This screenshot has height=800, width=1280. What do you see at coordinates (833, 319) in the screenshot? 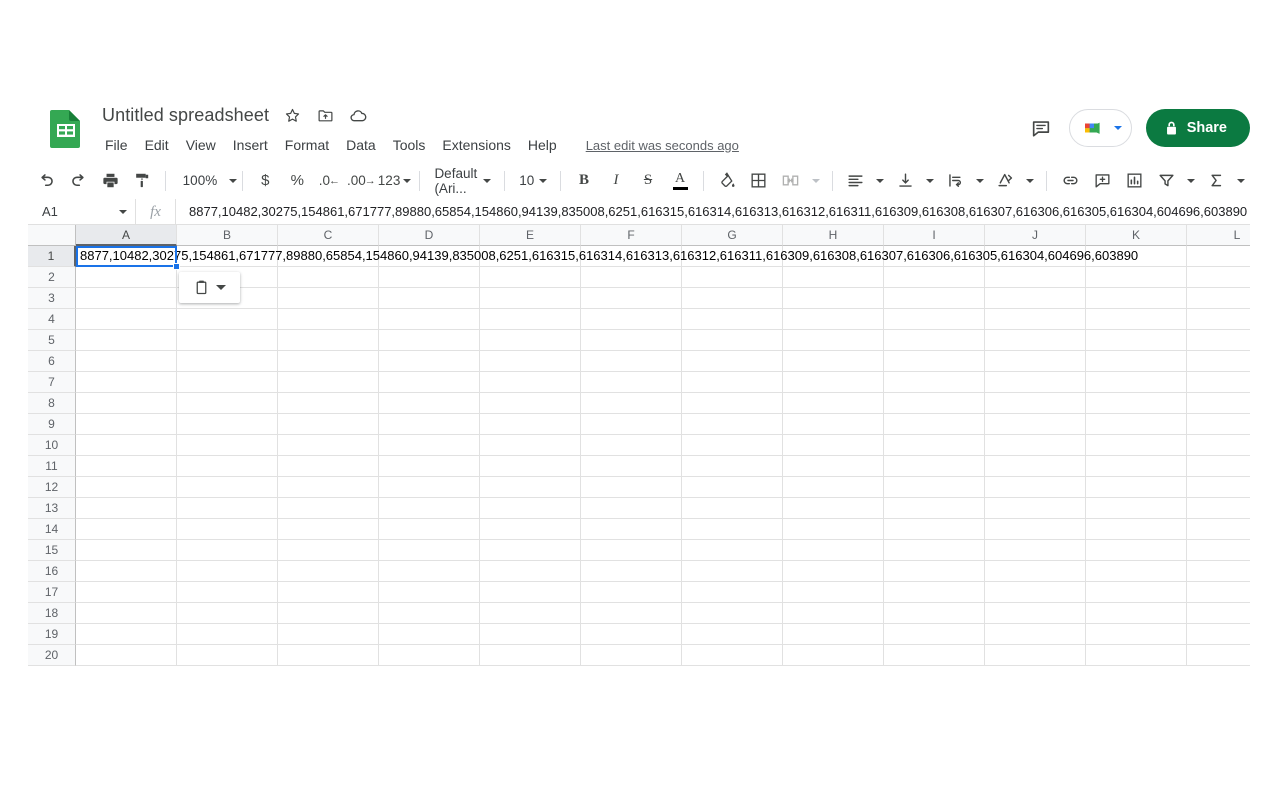
I see `cell-H4` at bounding box center [833, 319].